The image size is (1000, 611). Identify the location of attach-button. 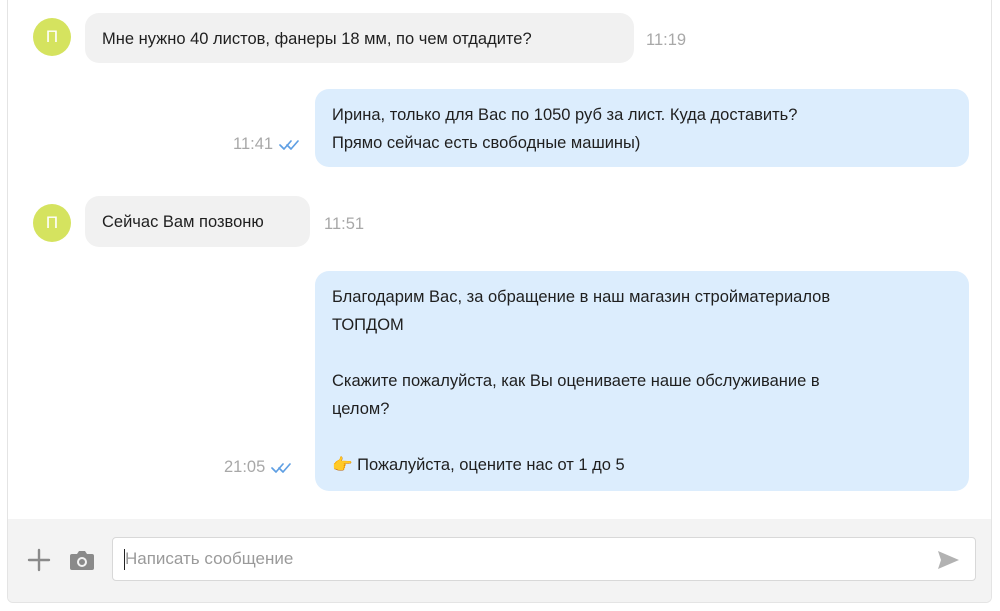
(39, 560).